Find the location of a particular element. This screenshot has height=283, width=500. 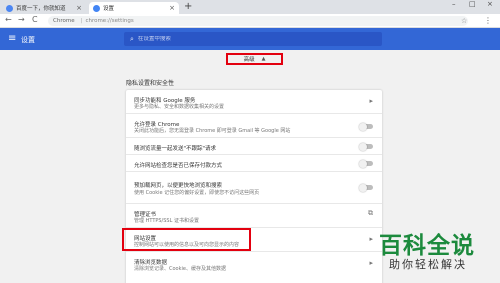

row-subtitle: 使用 Cookie 记住您的偏好设置，即使您不访问这些网页 is located at coordinates (197, 193).